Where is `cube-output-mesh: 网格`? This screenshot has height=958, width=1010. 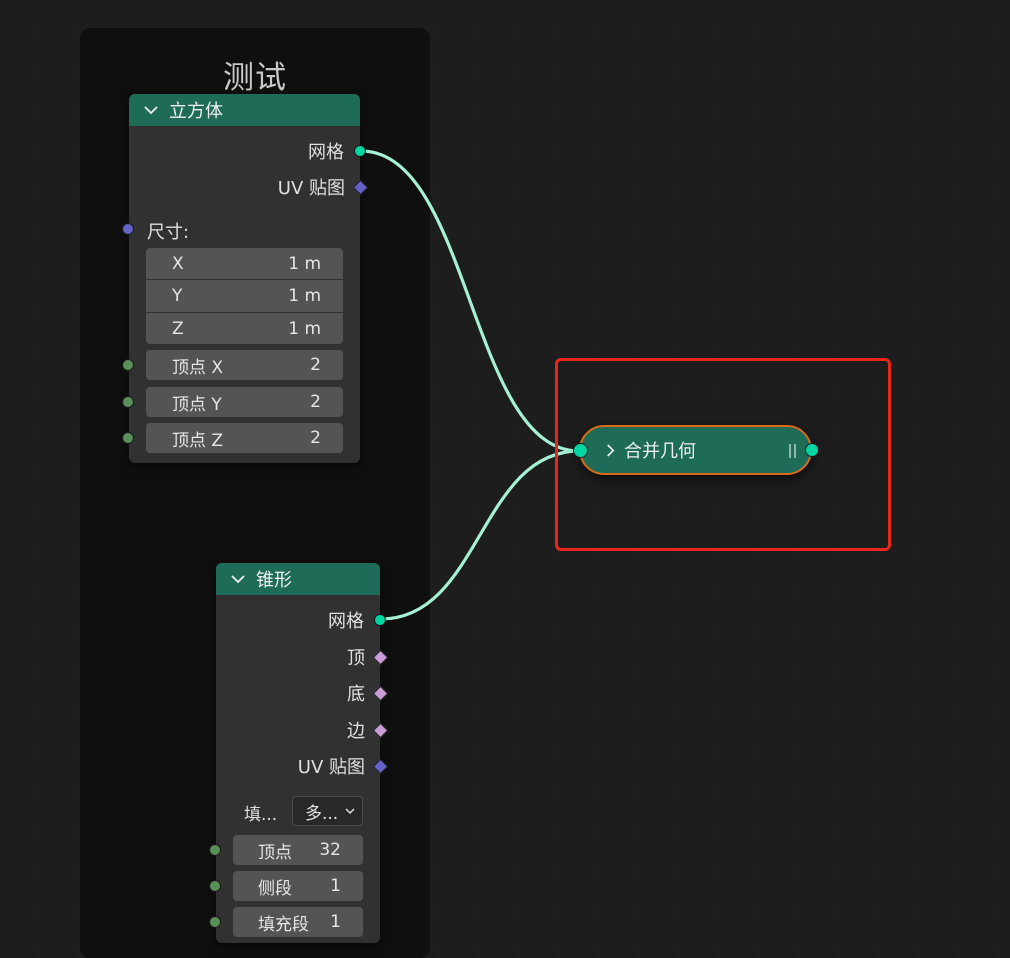 cube-output-mesh: 网格 is located at coordinates (337, 151).